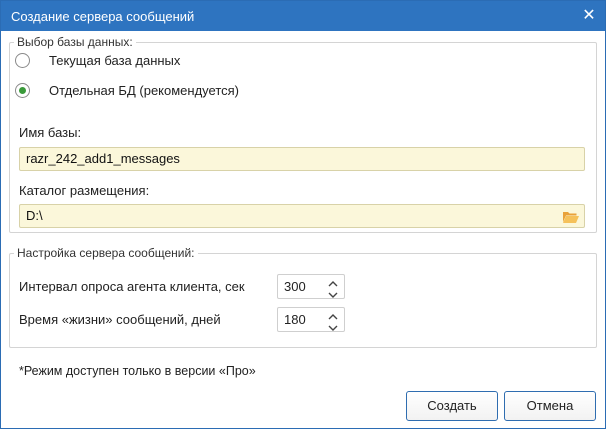 Image resolution: width=606 pixels, height=429 pixels. I want to click on close-button: ✕, so click(589, 16).